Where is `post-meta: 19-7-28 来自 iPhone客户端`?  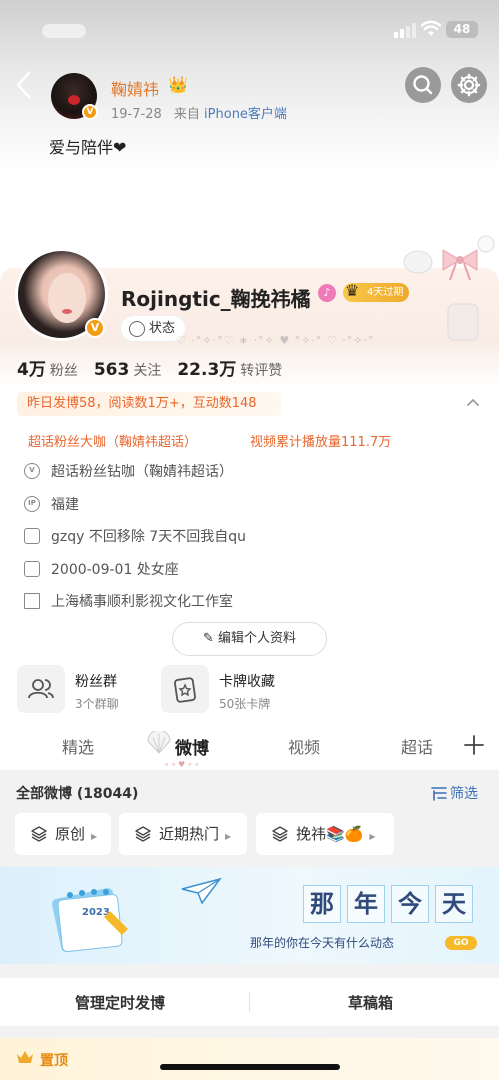
post-meta: 19-7-28 来自 iPhone客户端 is located at coordinates (199, 112).